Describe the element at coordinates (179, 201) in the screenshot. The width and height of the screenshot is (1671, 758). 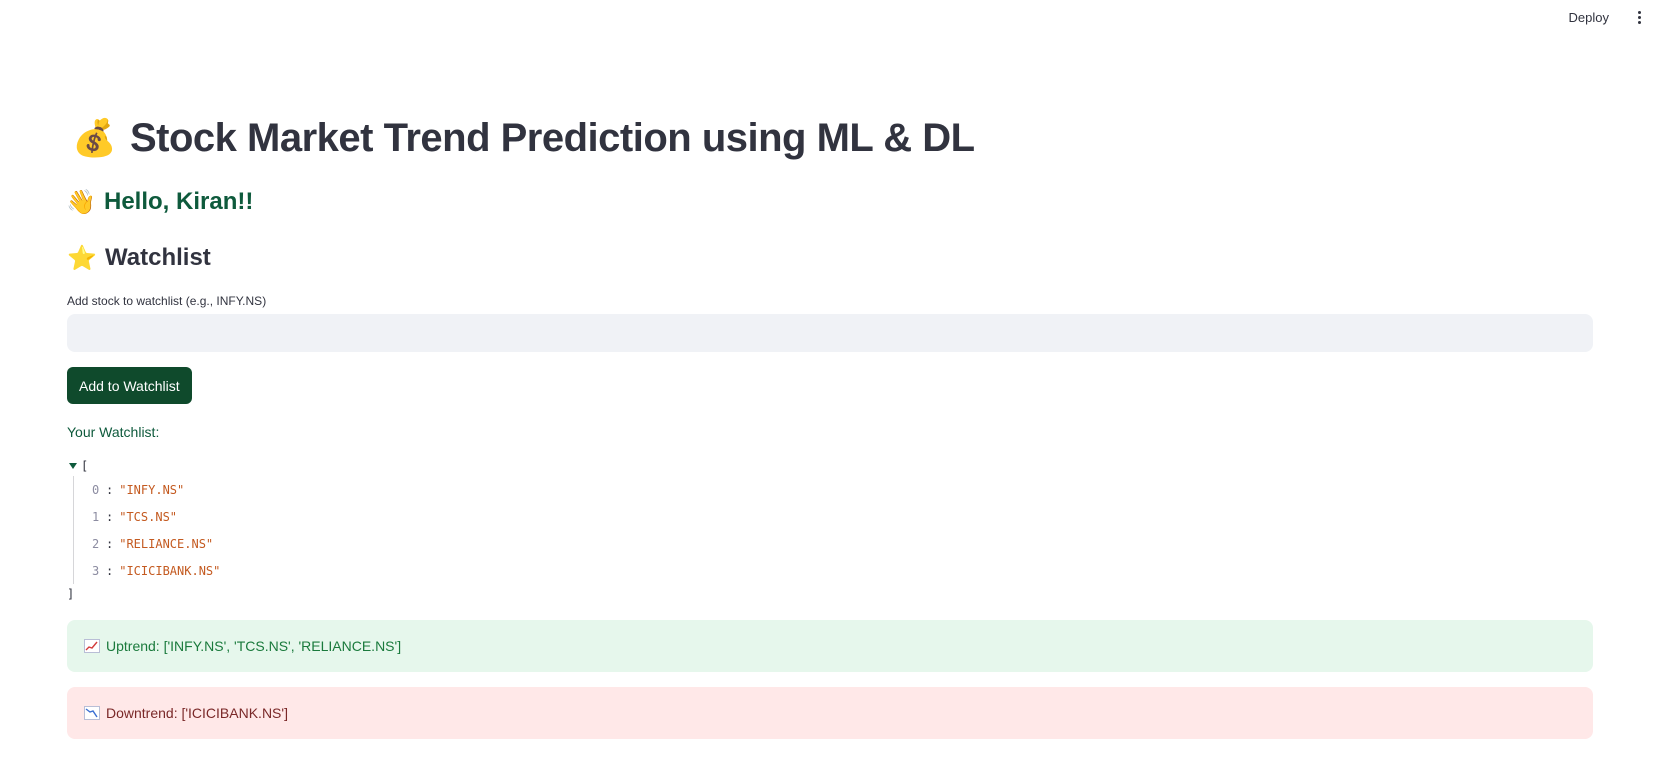
I see `greeting-text: Hello, Kiran!!` at that location.